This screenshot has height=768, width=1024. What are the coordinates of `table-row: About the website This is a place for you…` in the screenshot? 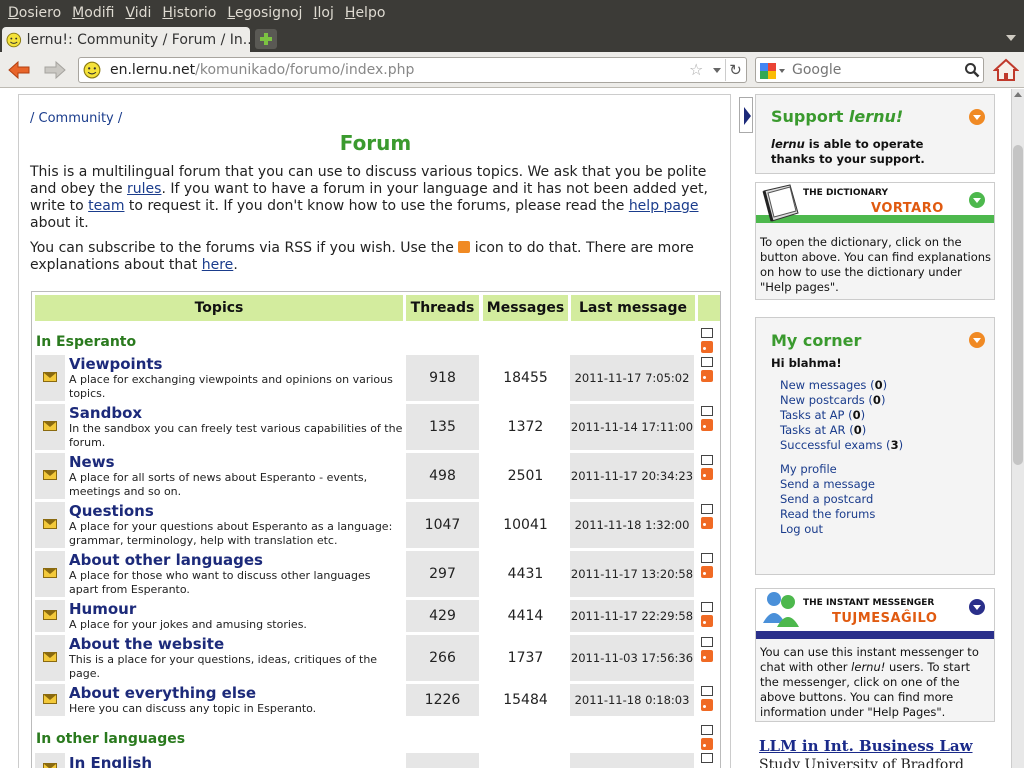 It's located at (377, 658).